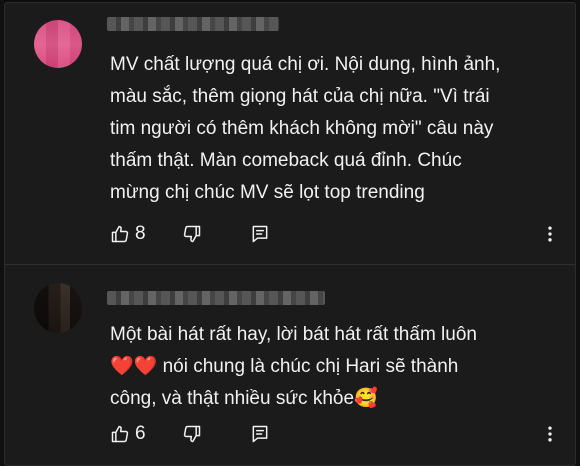 Image resolution: width=580 pixels, height=466 pixels. Describe the element at coordinates (140, 233) in the screenshot. I see `like-count: 8` at that location.